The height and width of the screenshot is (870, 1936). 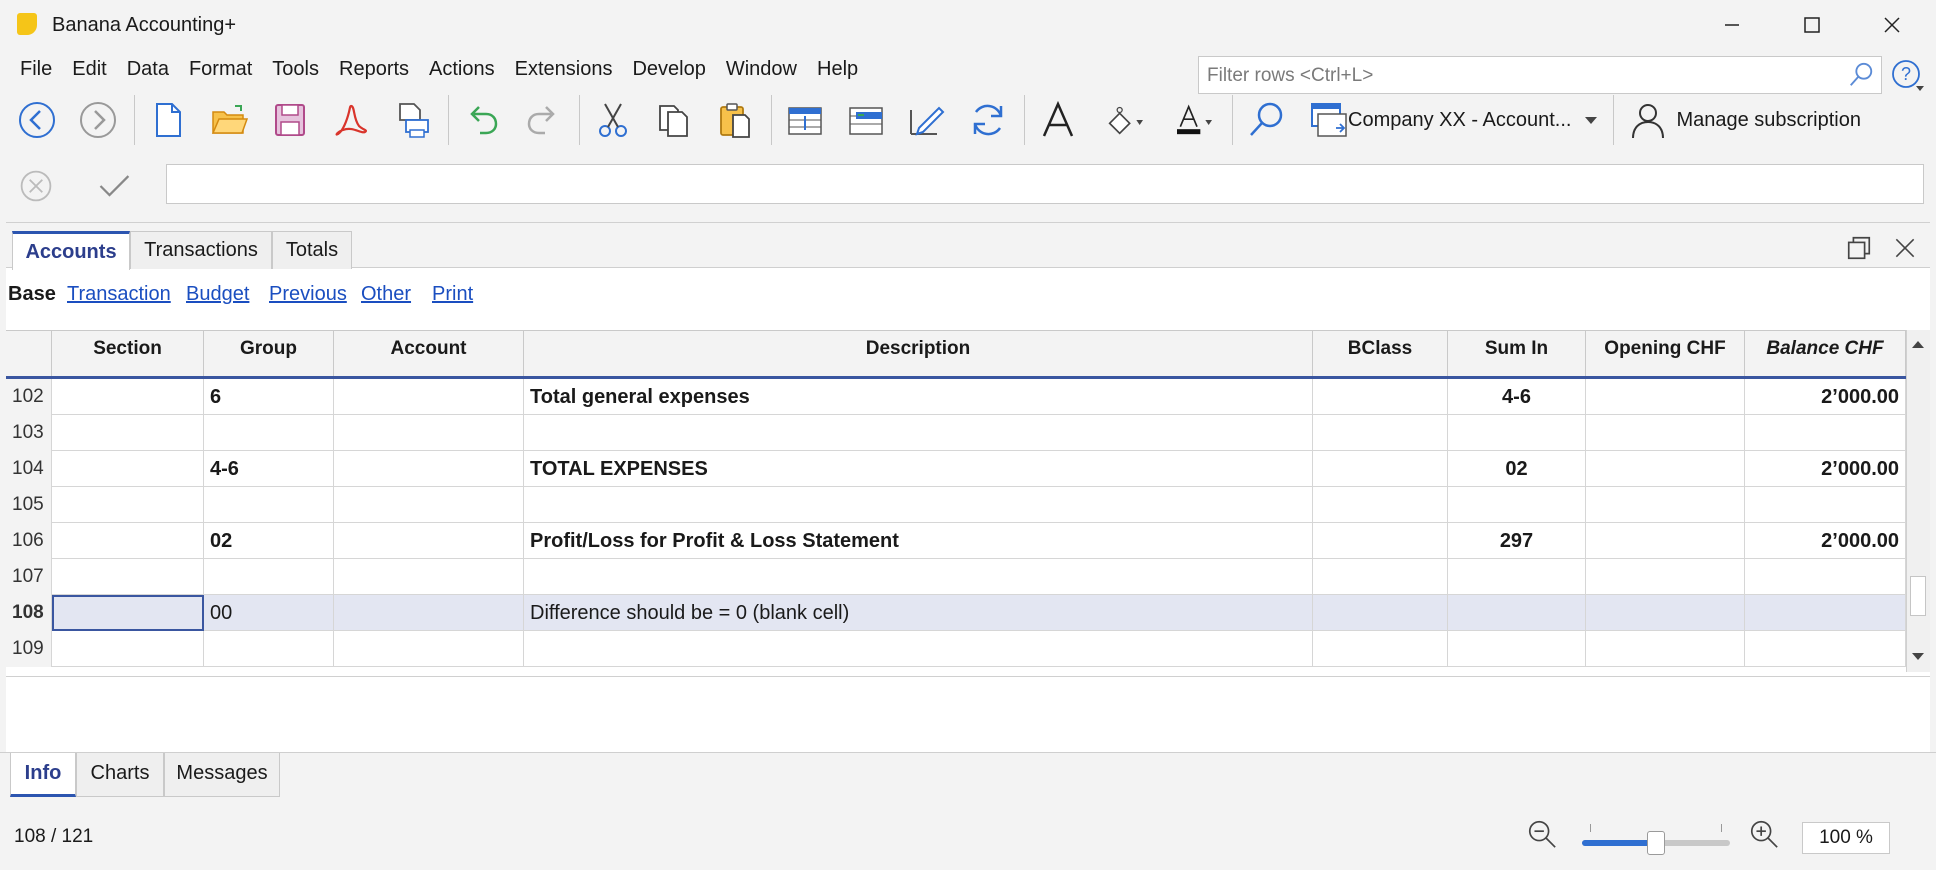 I want to click on table-row: 102 6 Total general expenses 4-6 2’000.00, so click(x=956, y=397).